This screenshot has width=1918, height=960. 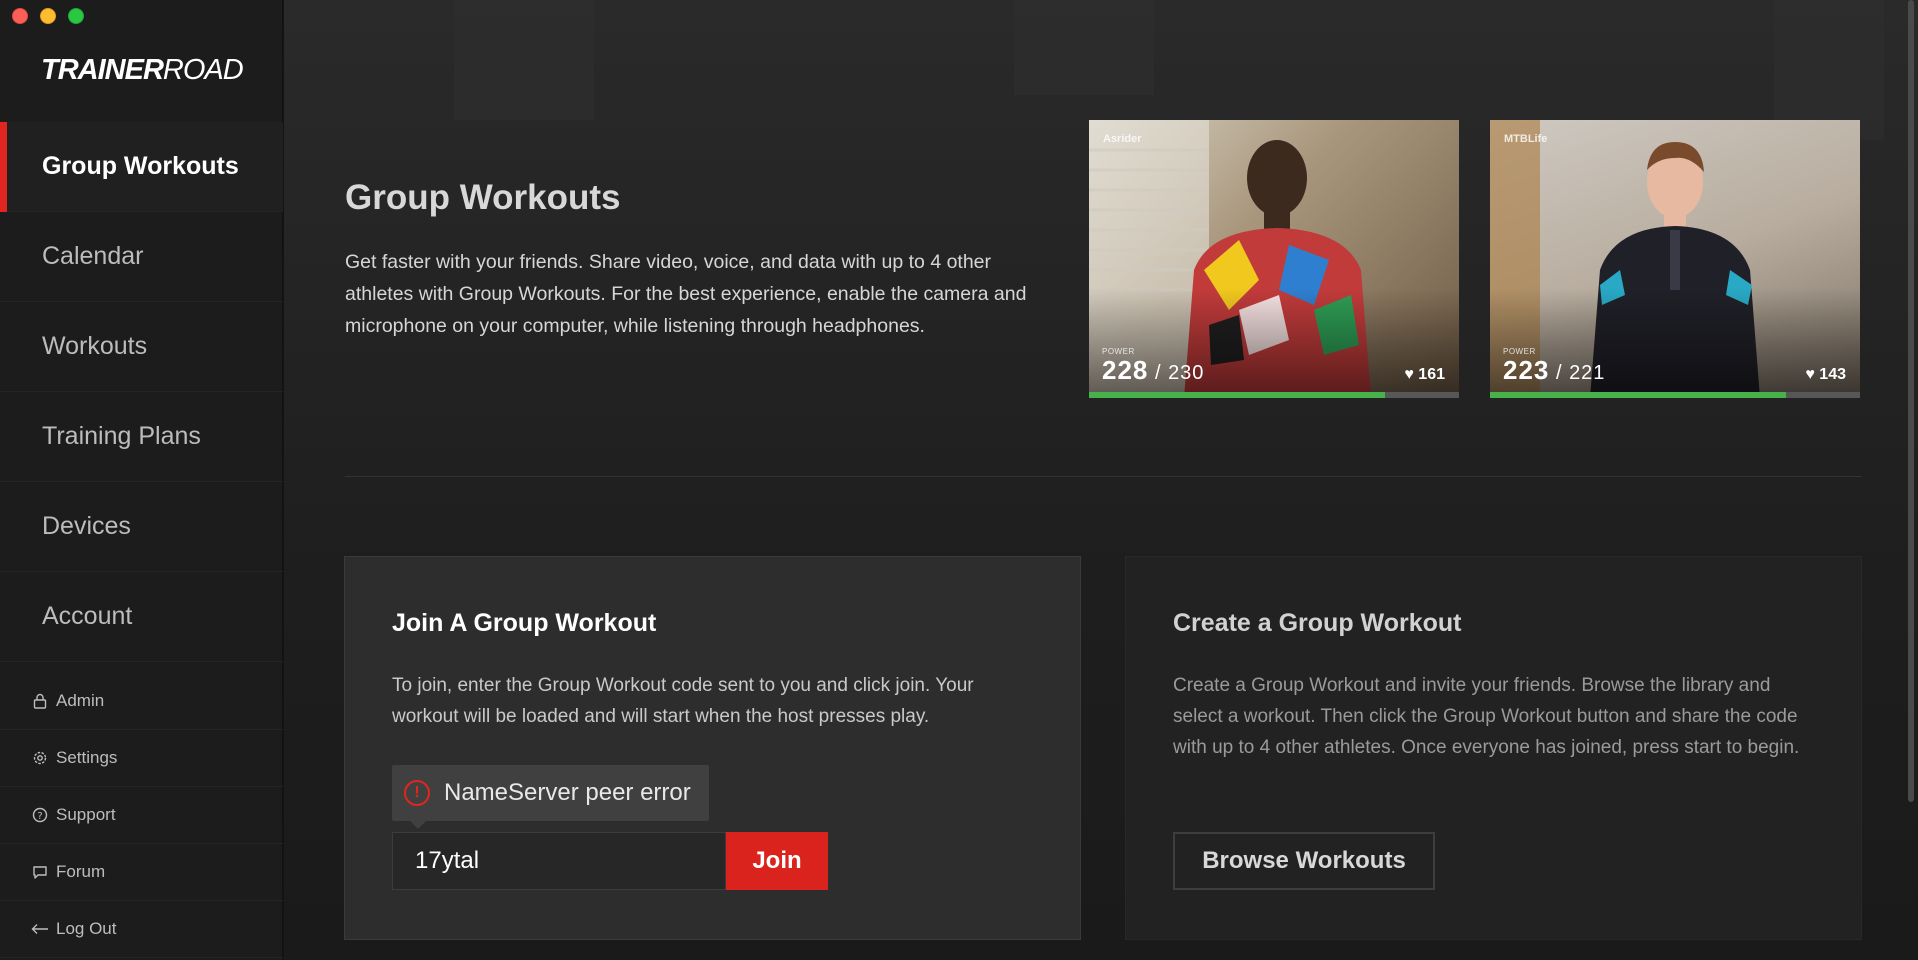 I want to click on nav-item-workouts: Workouts, so click(x=141, y=347).